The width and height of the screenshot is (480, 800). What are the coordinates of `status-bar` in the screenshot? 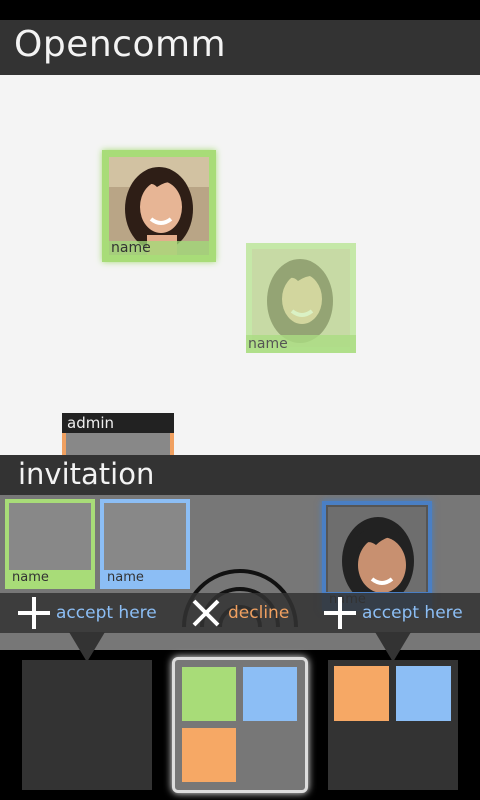 It's located at (240, 10).